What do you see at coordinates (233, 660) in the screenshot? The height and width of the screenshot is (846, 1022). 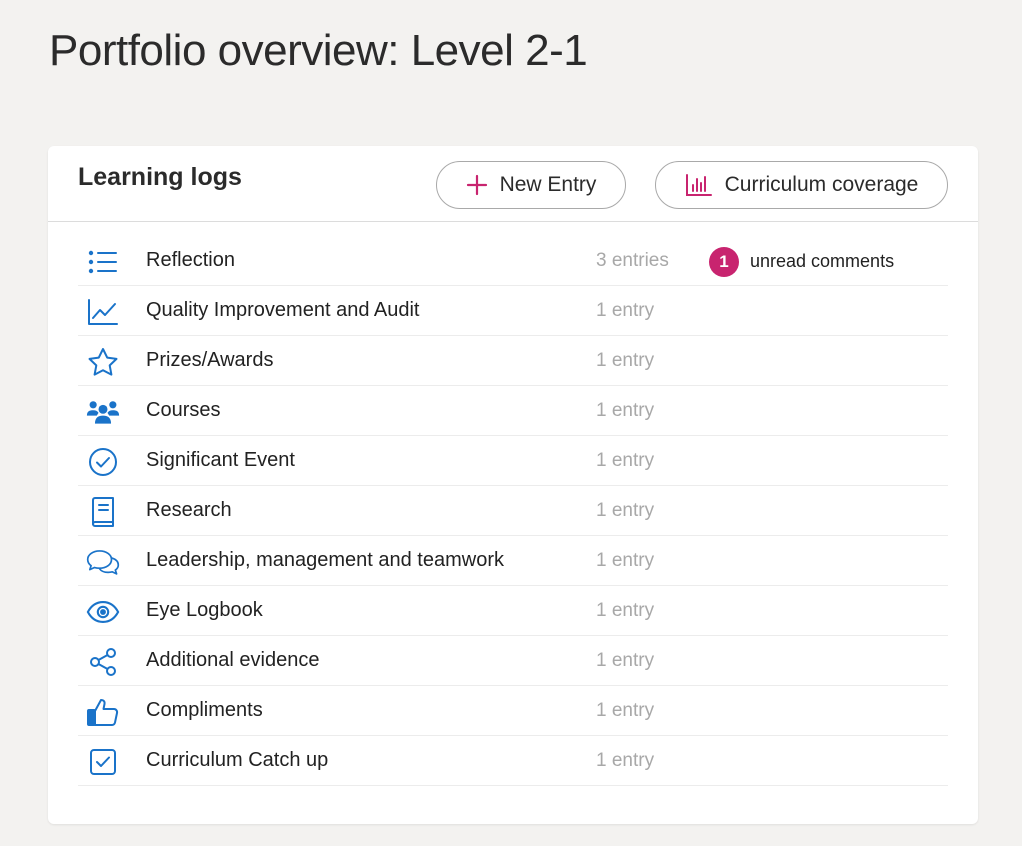 I see `log-name: Additional evidence` at bounding box center [233, 660].